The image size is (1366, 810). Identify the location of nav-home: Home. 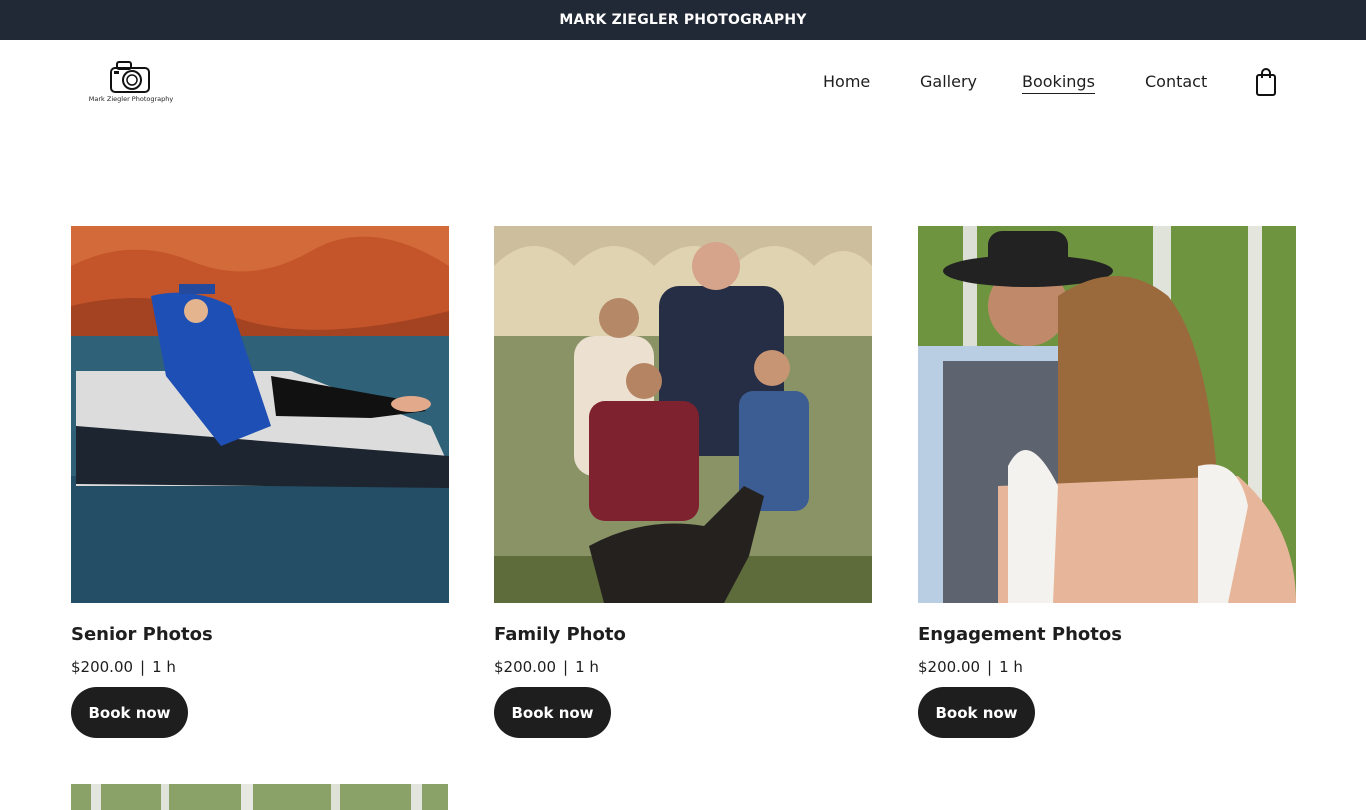
(846, 82).